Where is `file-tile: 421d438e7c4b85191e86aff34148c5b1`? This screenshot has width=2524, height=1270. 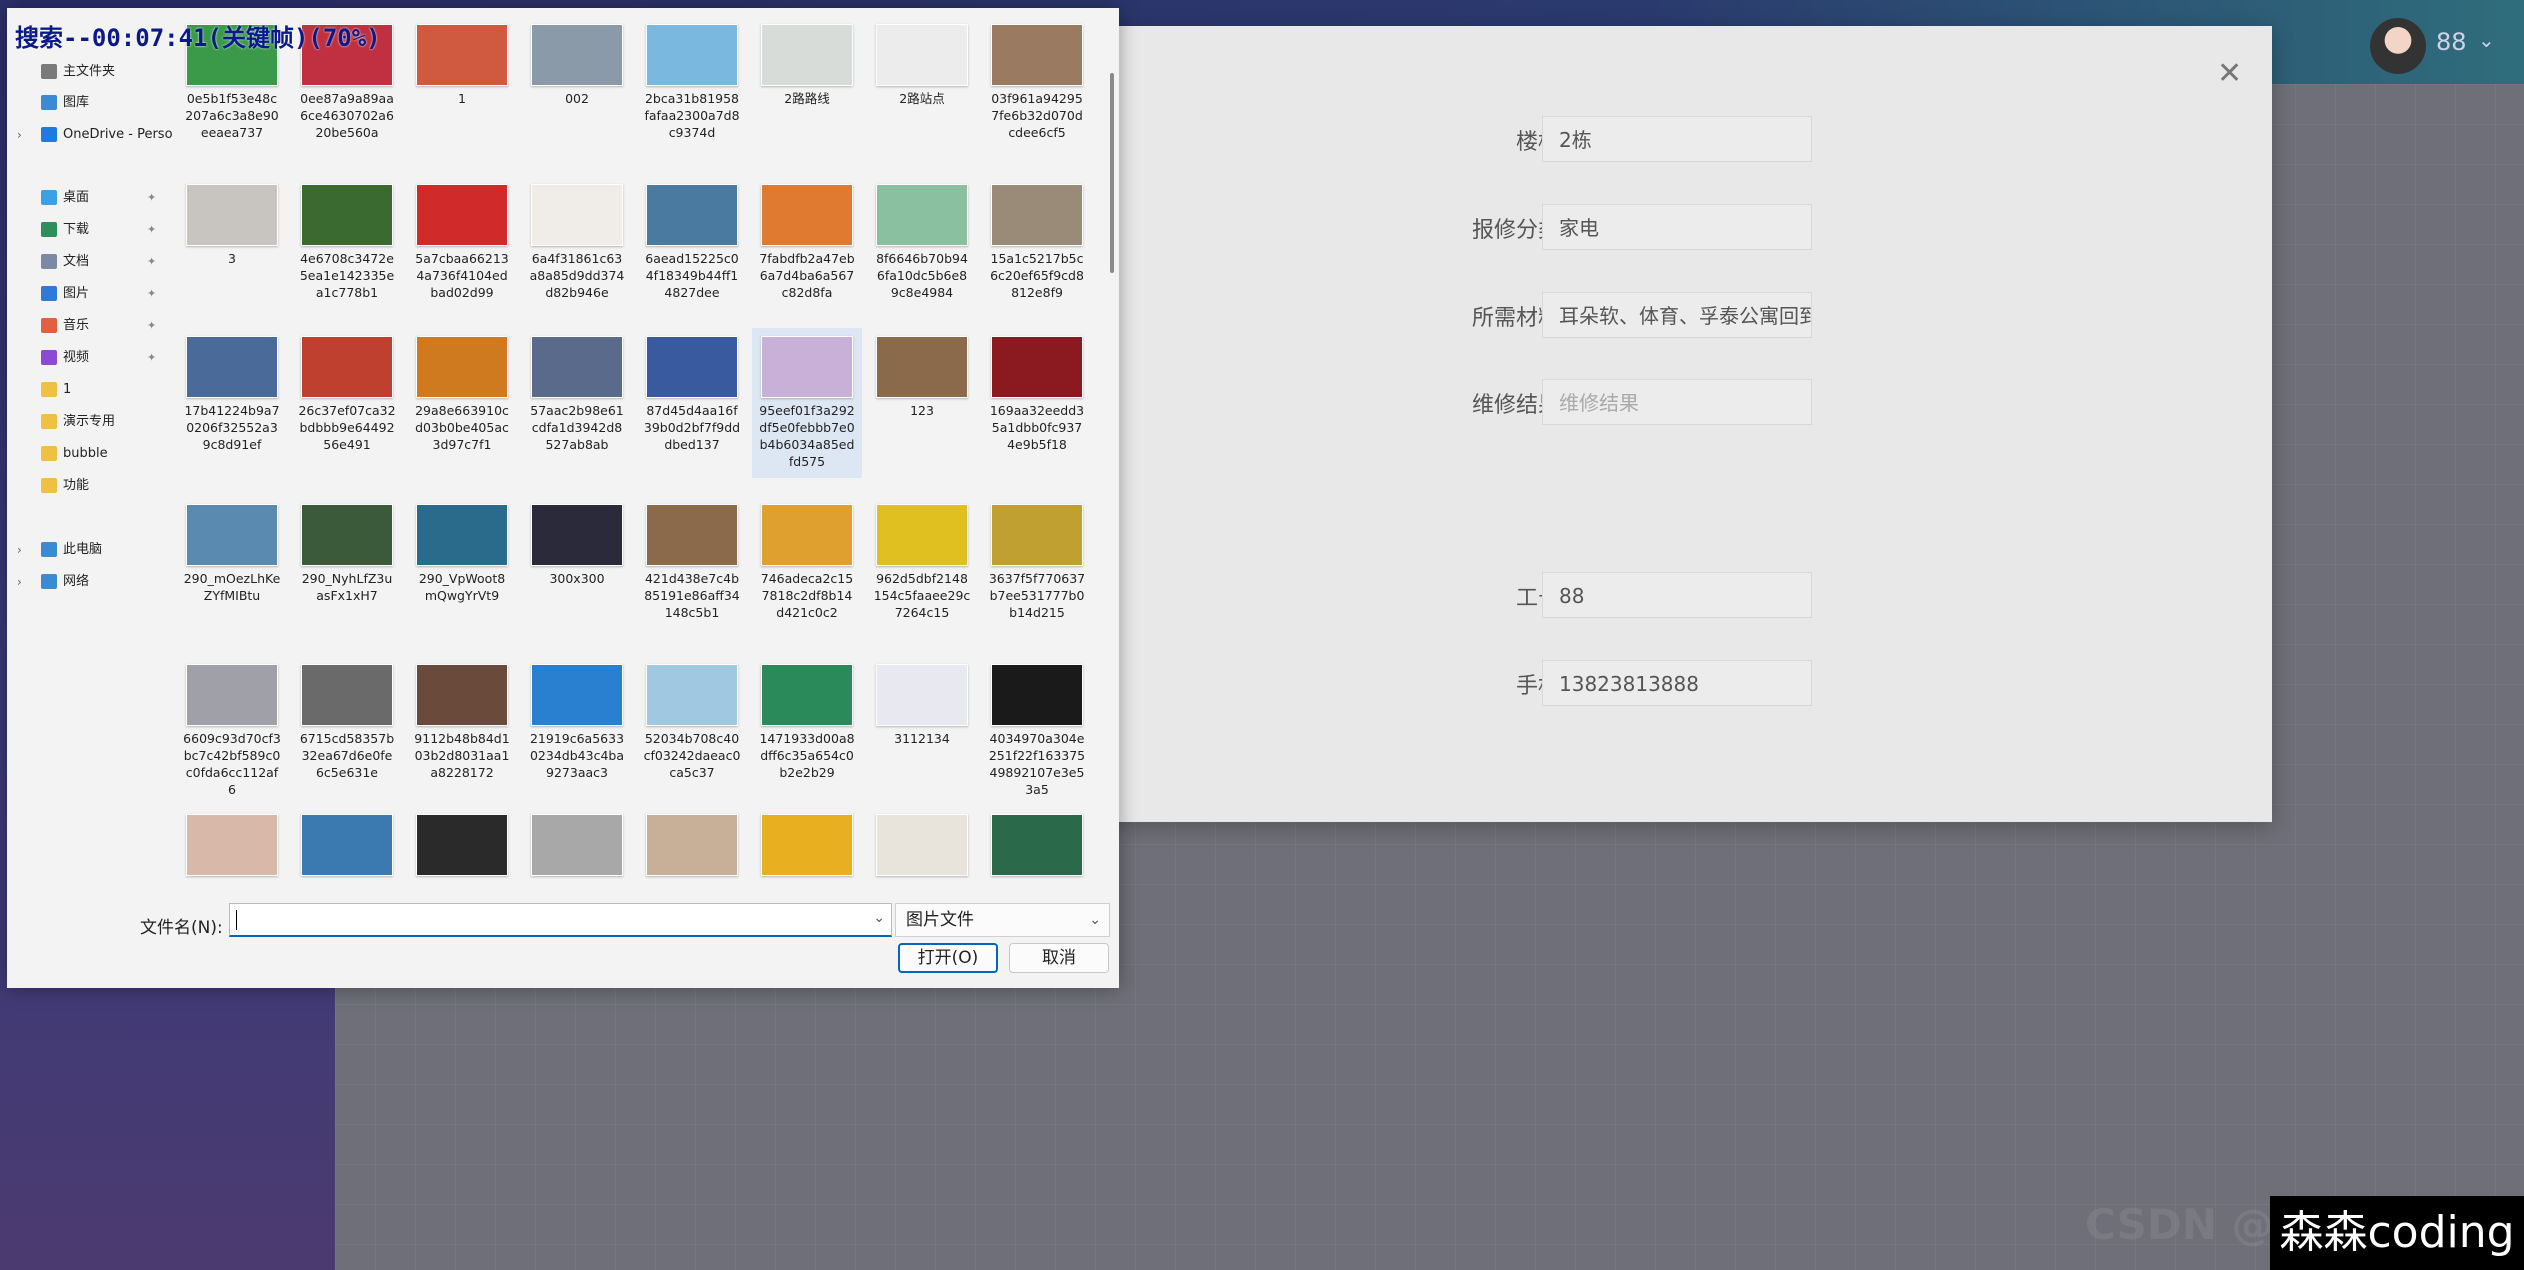
file-tile: 421d438e7c4b85191e86aff34148c5b1 is located at coordinates (692, 571).